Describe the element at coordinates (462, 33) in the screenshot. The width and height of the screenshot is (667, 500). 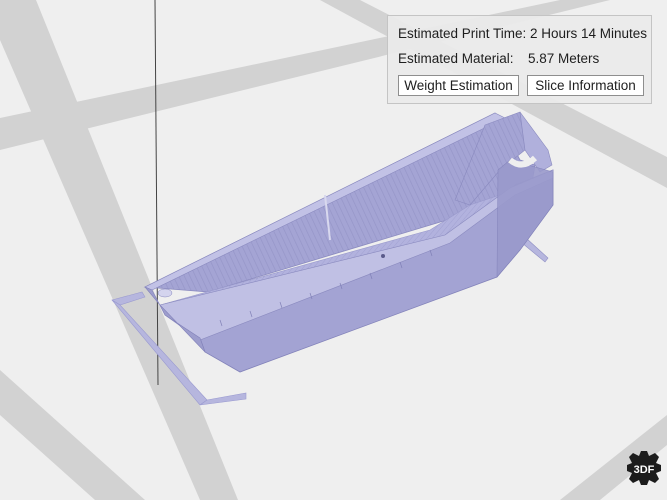
I see `print-time-label: Estimated Print Time:` at that location.